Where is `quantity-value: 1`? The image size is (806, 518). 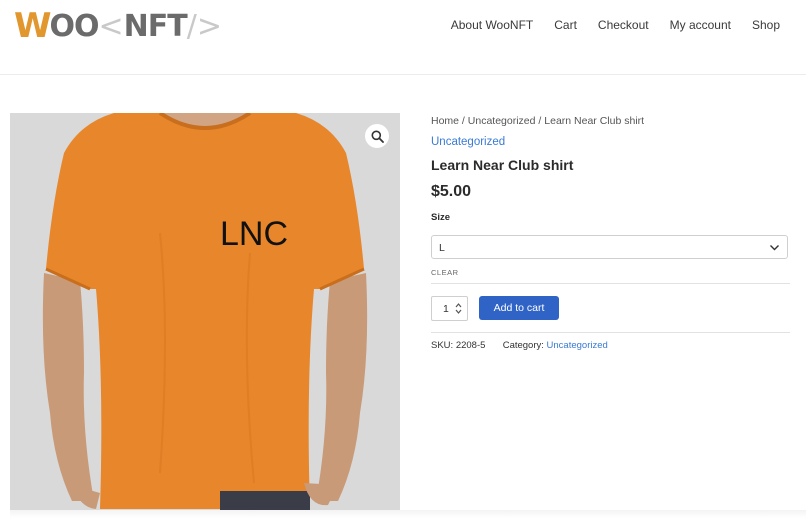 quantity-value: 1 is located at coordinates (446, 309).